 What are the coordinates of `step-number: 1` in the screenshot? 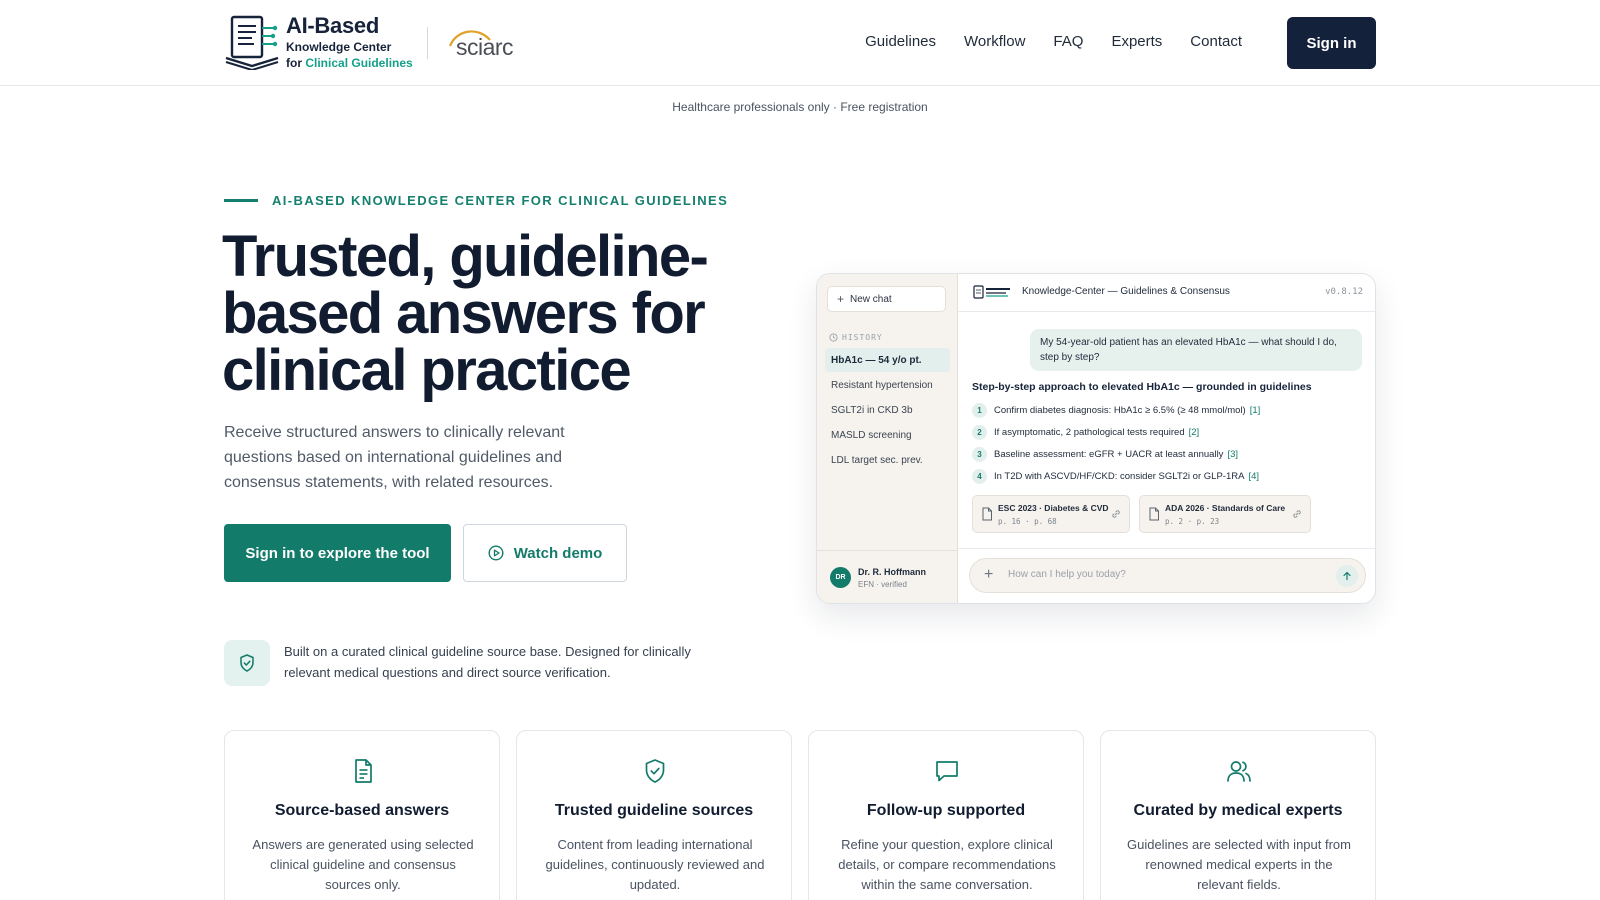 It's located at (979, 410).